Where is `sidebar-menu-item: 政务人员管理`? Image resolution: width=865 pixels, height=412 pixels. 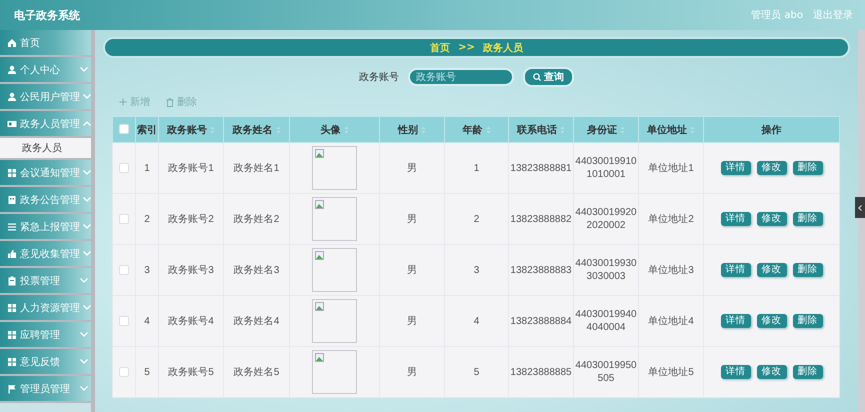 sidebar-menu-item: 政务人员管理 is located at coordinates (45, 124).